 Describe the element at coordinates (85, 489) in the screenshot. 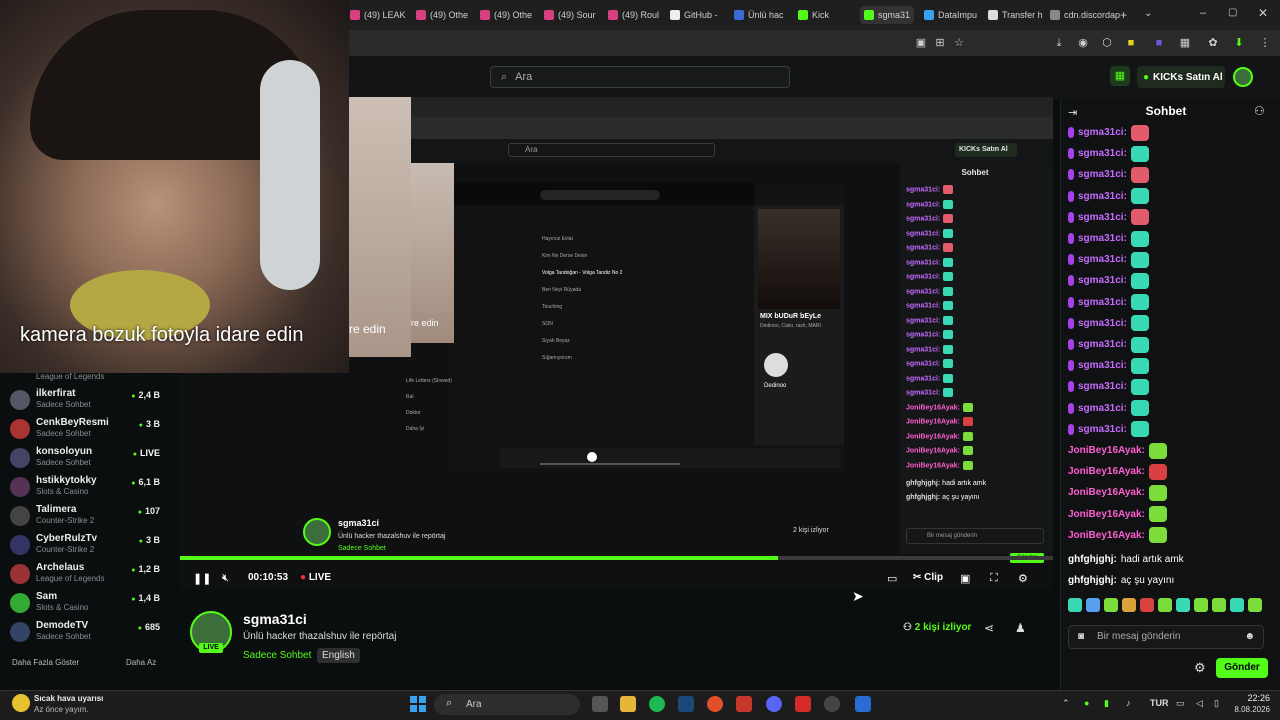

I see `sidebar-channel-item: hstikkytokkySlots & Casino 6,1 B` at that location.